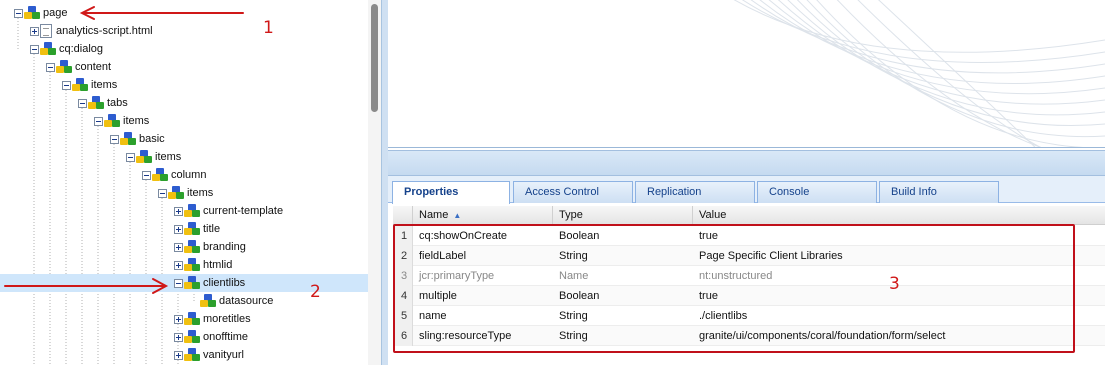 The image size is (1105, 368). Describe the element at coordinates (457, 276) in the screenshot. I see `property-name: jcr:primaryType` at that location.